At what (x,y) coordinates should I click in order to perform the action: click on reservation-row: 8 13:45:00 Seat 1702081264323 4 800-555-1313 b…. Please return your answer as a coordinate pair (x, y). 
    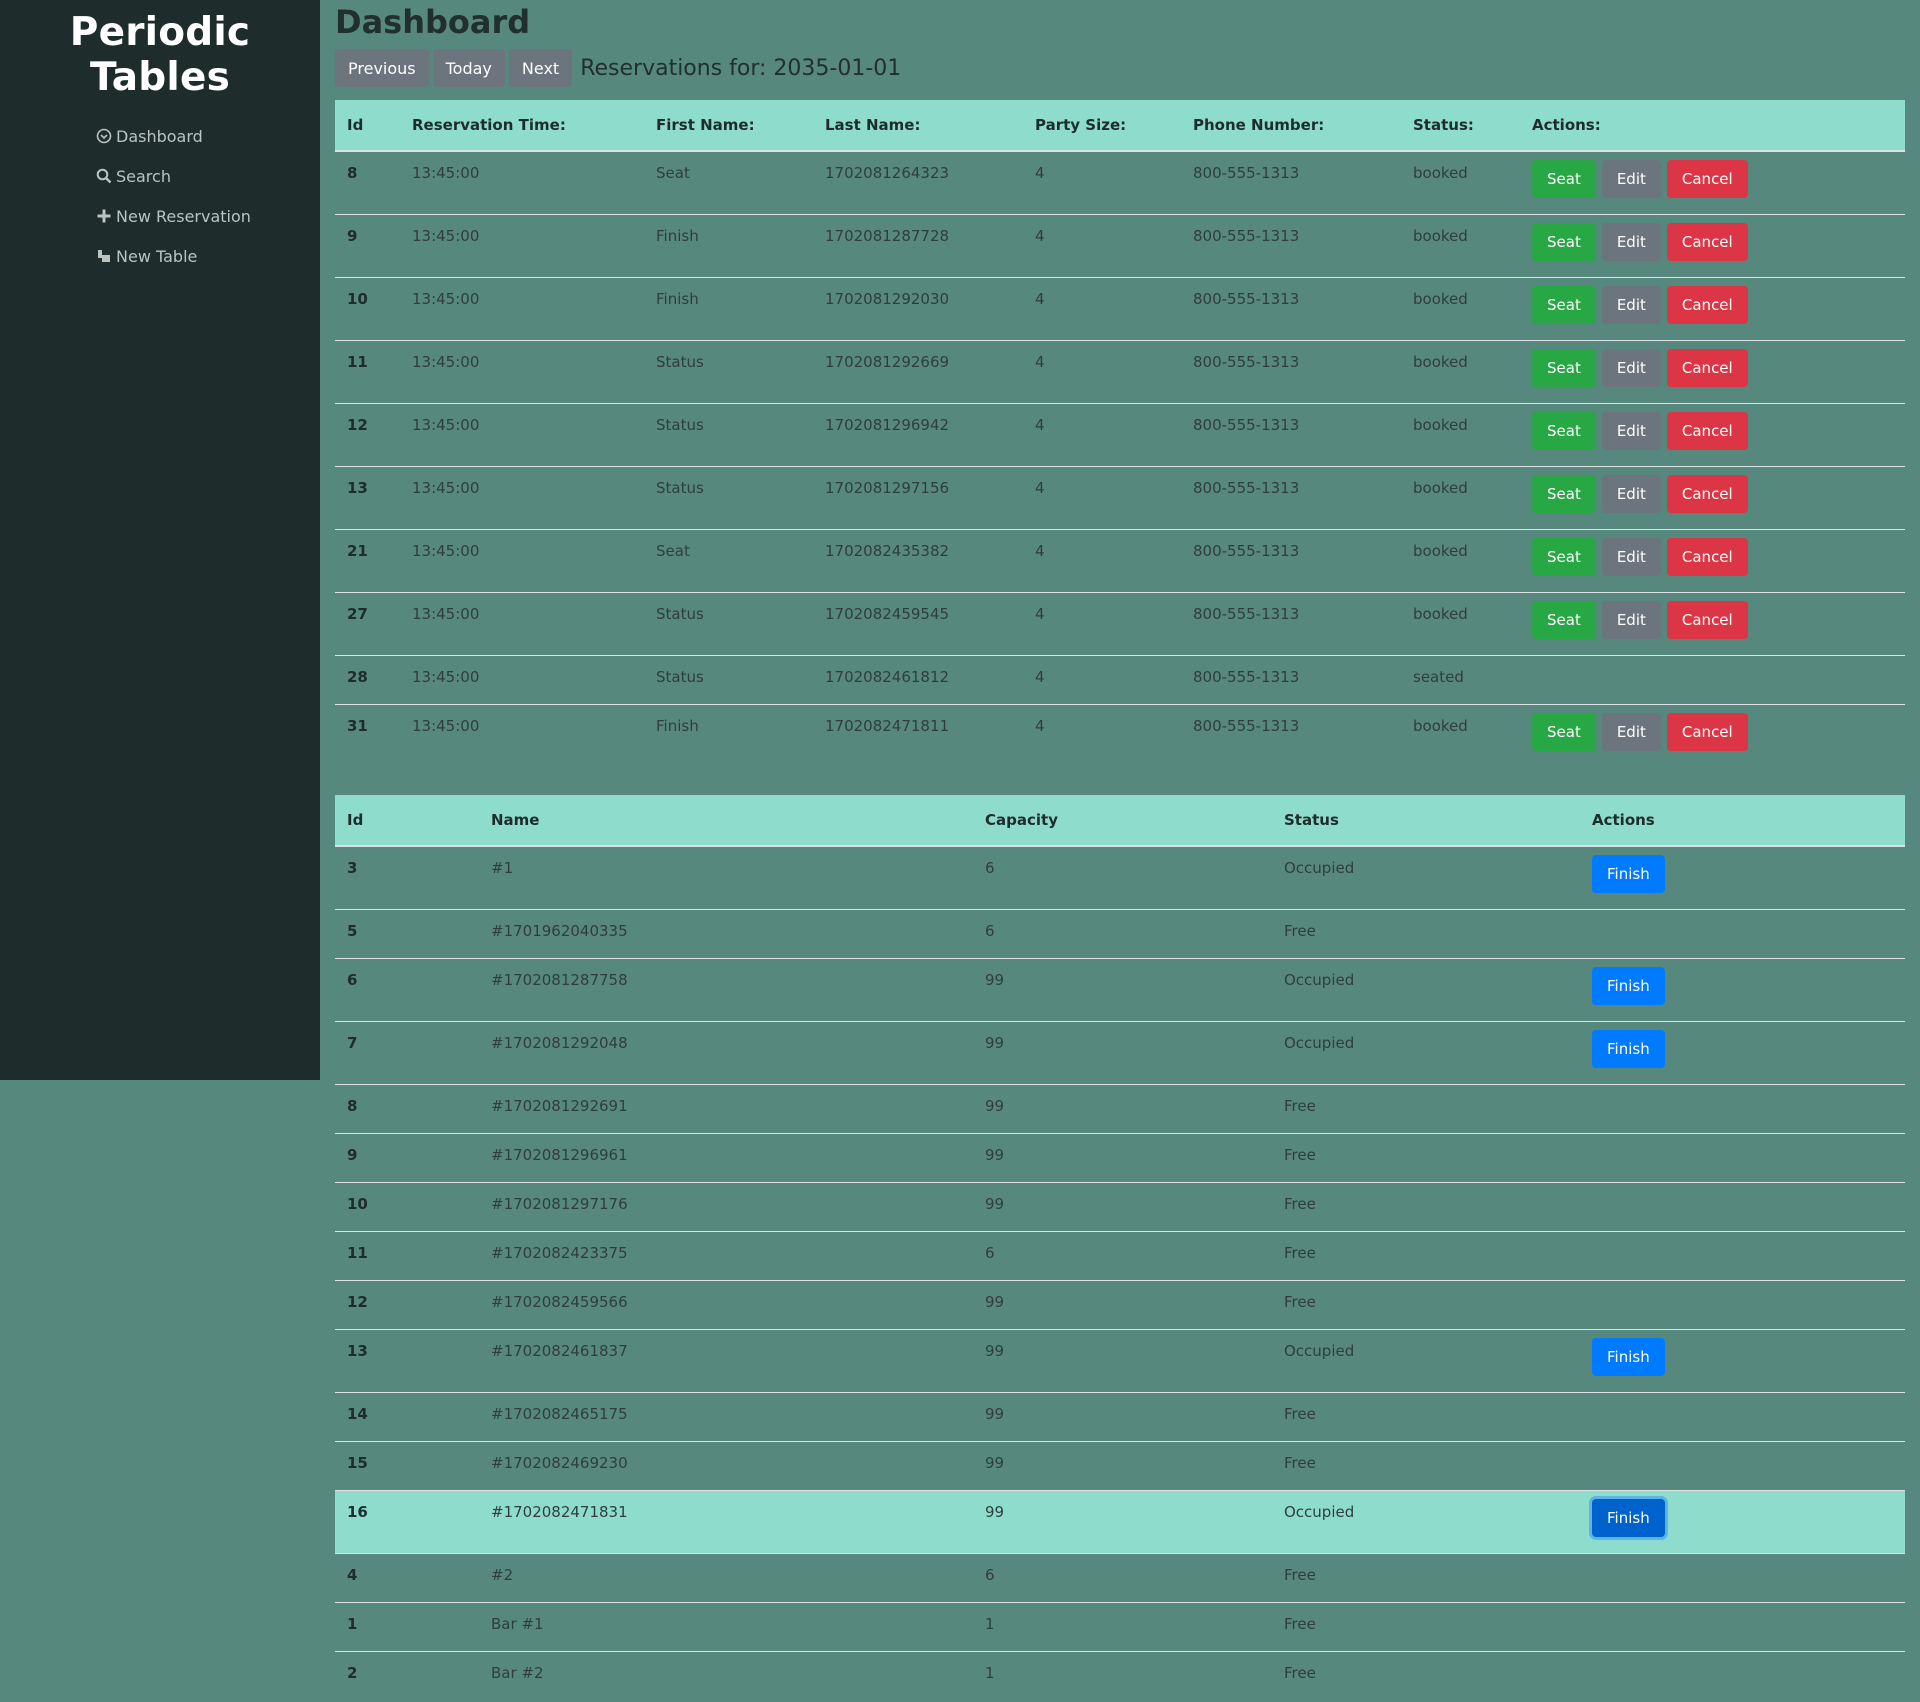
    Looking at the image, I should click on (1120, 182).